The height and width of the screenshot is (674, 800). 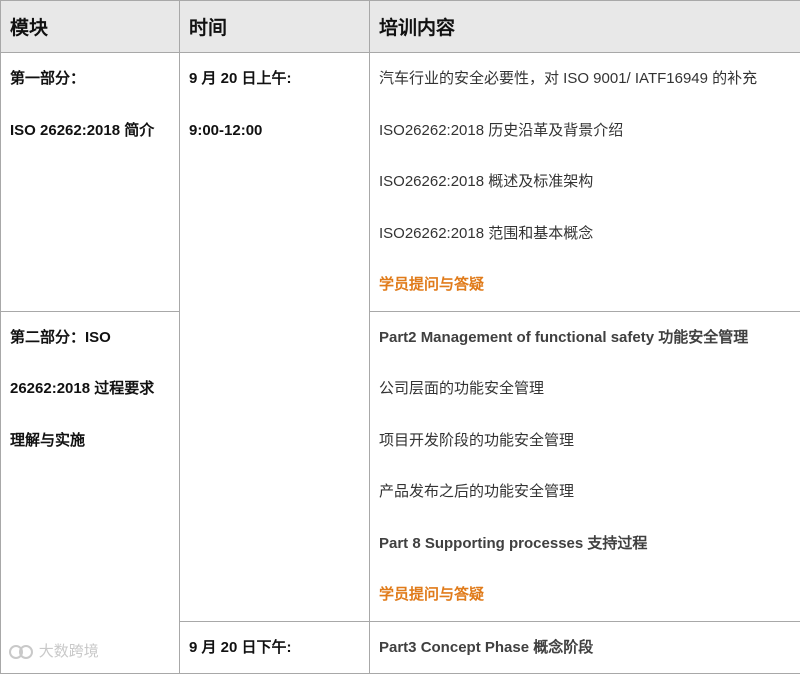 What do you see at coordinates (585, 492) in the screenshot?
I see `content-2-line: 产品发布之后的功能安全管理` at bounding box center [585, 492].